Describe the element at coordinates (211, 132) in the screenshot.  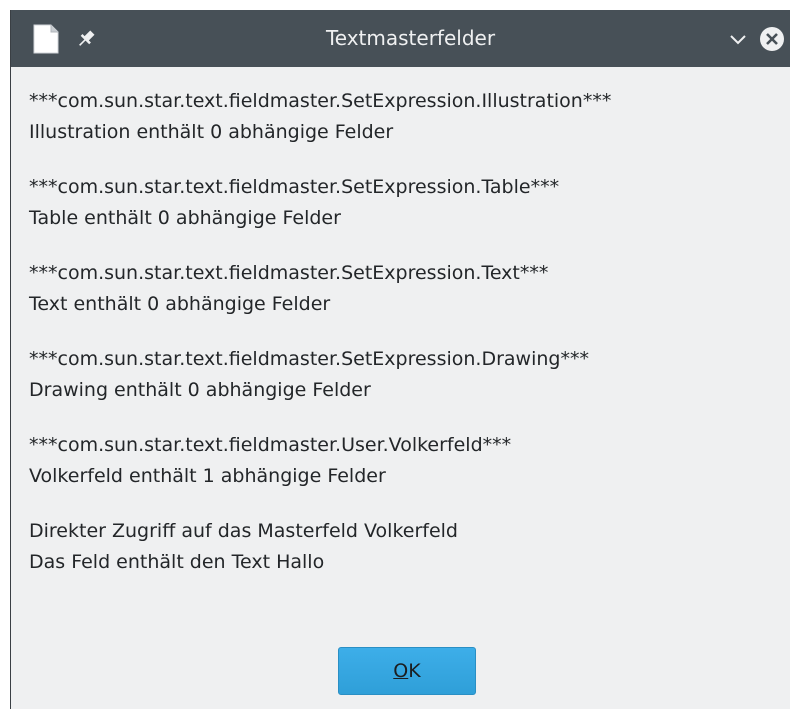
I see `dependent-count: Illustration enthält 0 abhängige Felder` at that location.